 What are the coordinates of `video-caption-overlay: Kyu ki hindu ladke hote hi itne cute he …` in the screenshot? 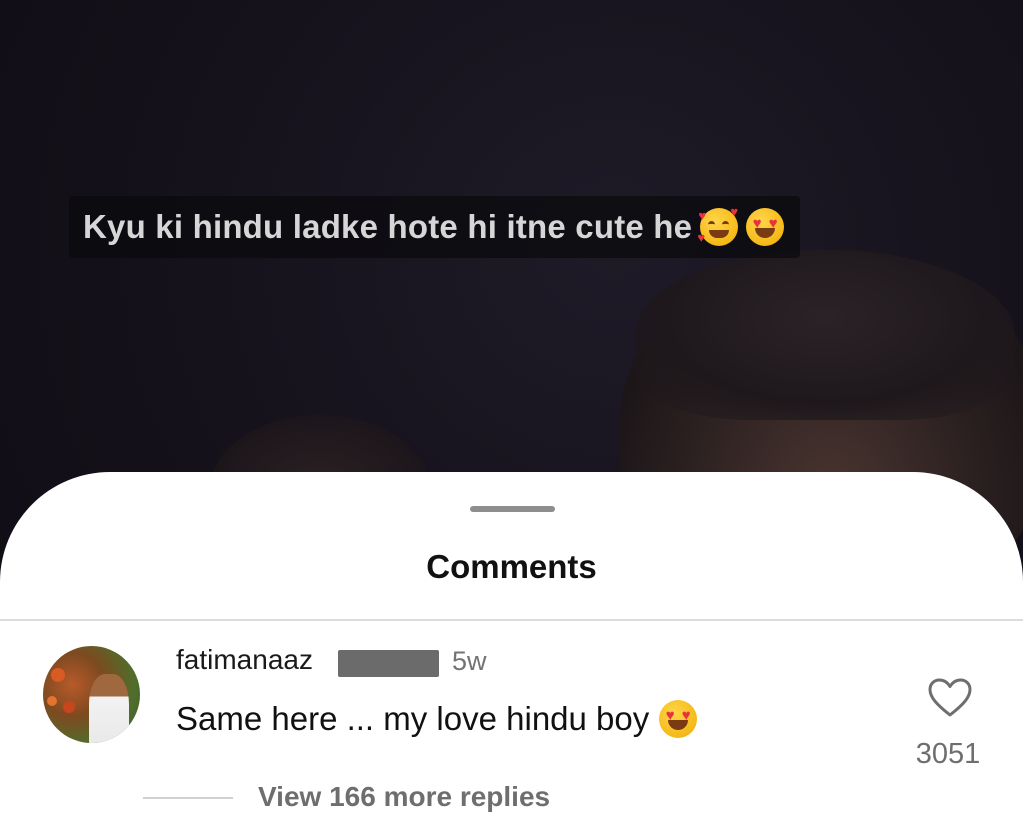 It's located at (435, 227).